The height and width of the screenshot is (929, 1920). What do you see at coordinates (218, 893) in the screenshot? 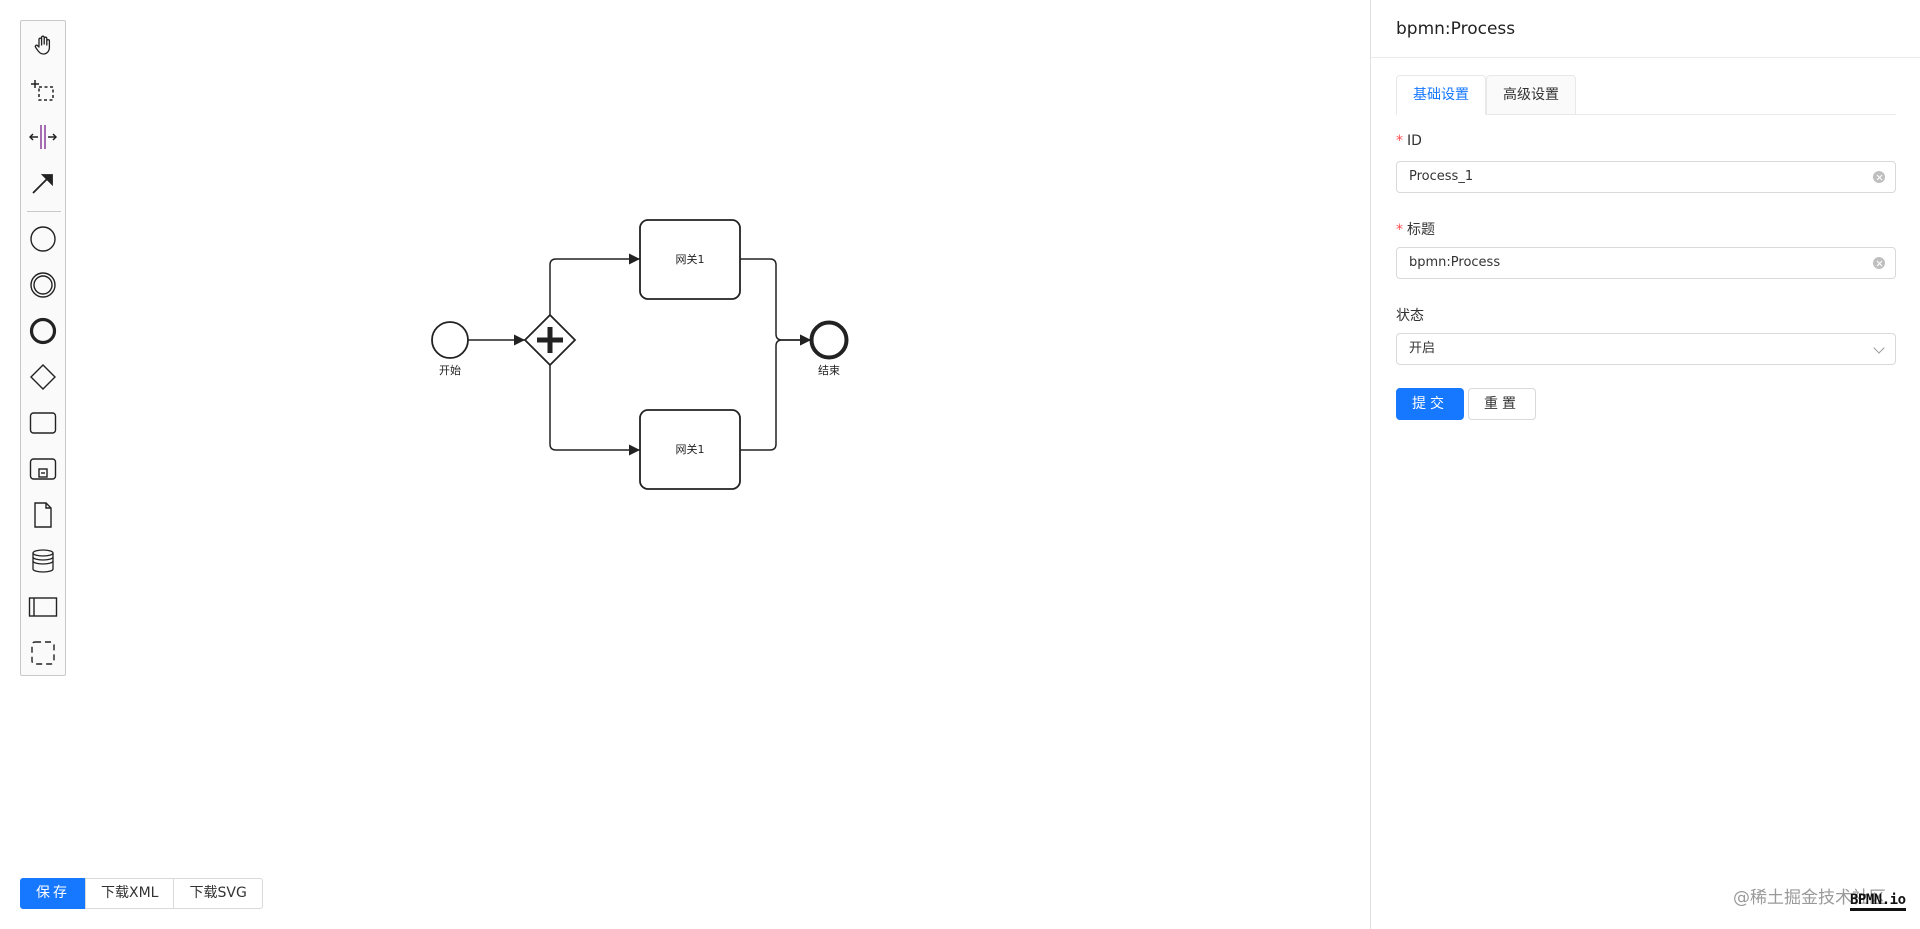
I see `download-svg-button: 下载SVG` at bounding box center [218, 893].